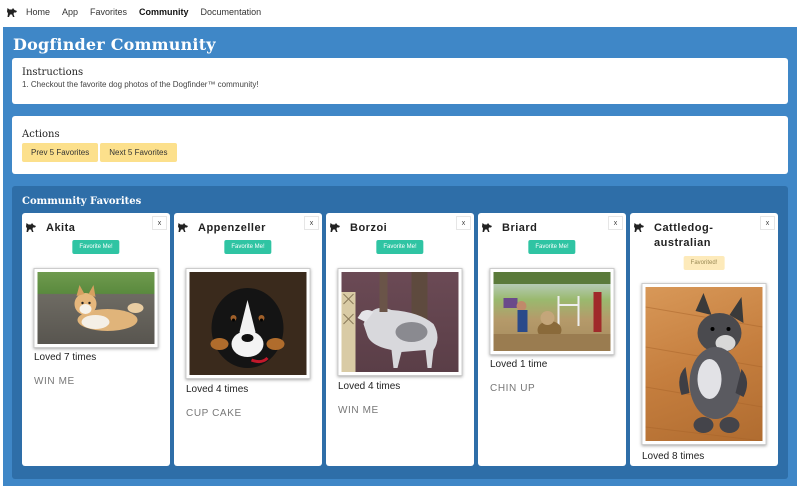 This screenshot has width=800, height=491. What do you see at coordinates (61, 228) in the screenshot?
I see `breed-name: Akita` at bounding box center [61, 228].